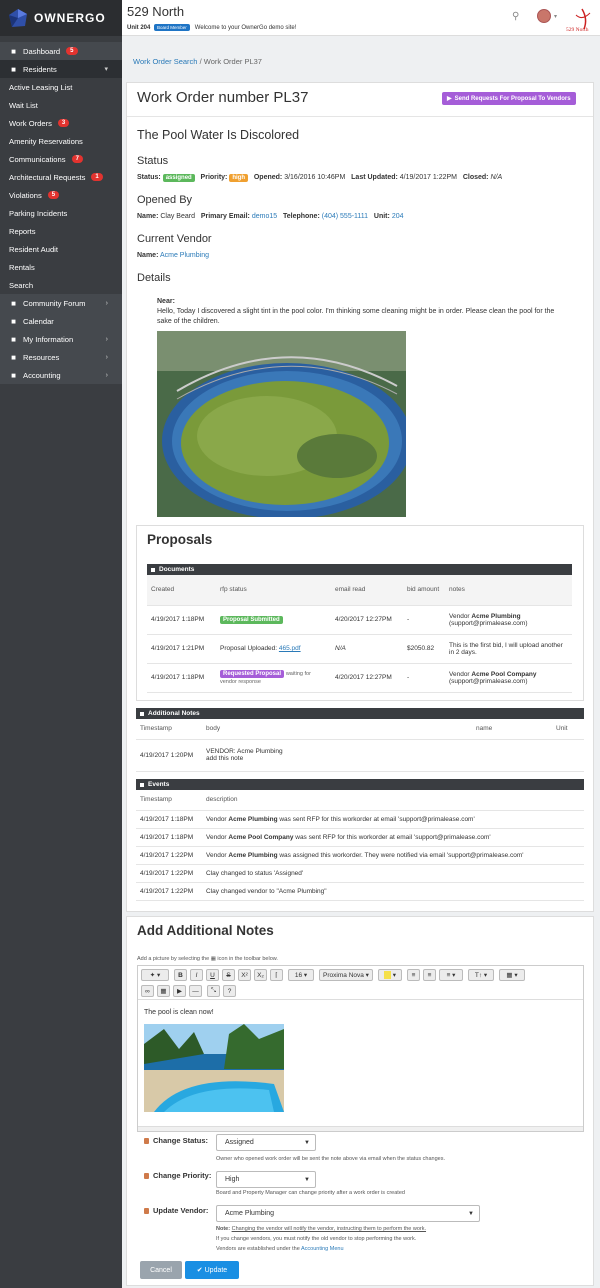 This screenshot has width=600, height=1288. Describe the element at coordinates (346, 975) in the screenshot. I see `font-family-select: Proxima Nova ▾` at that location.